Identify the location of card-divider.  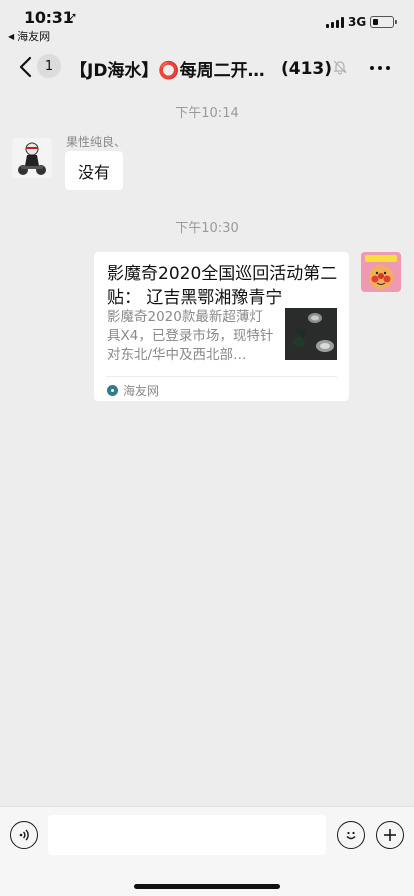
(221, 376).